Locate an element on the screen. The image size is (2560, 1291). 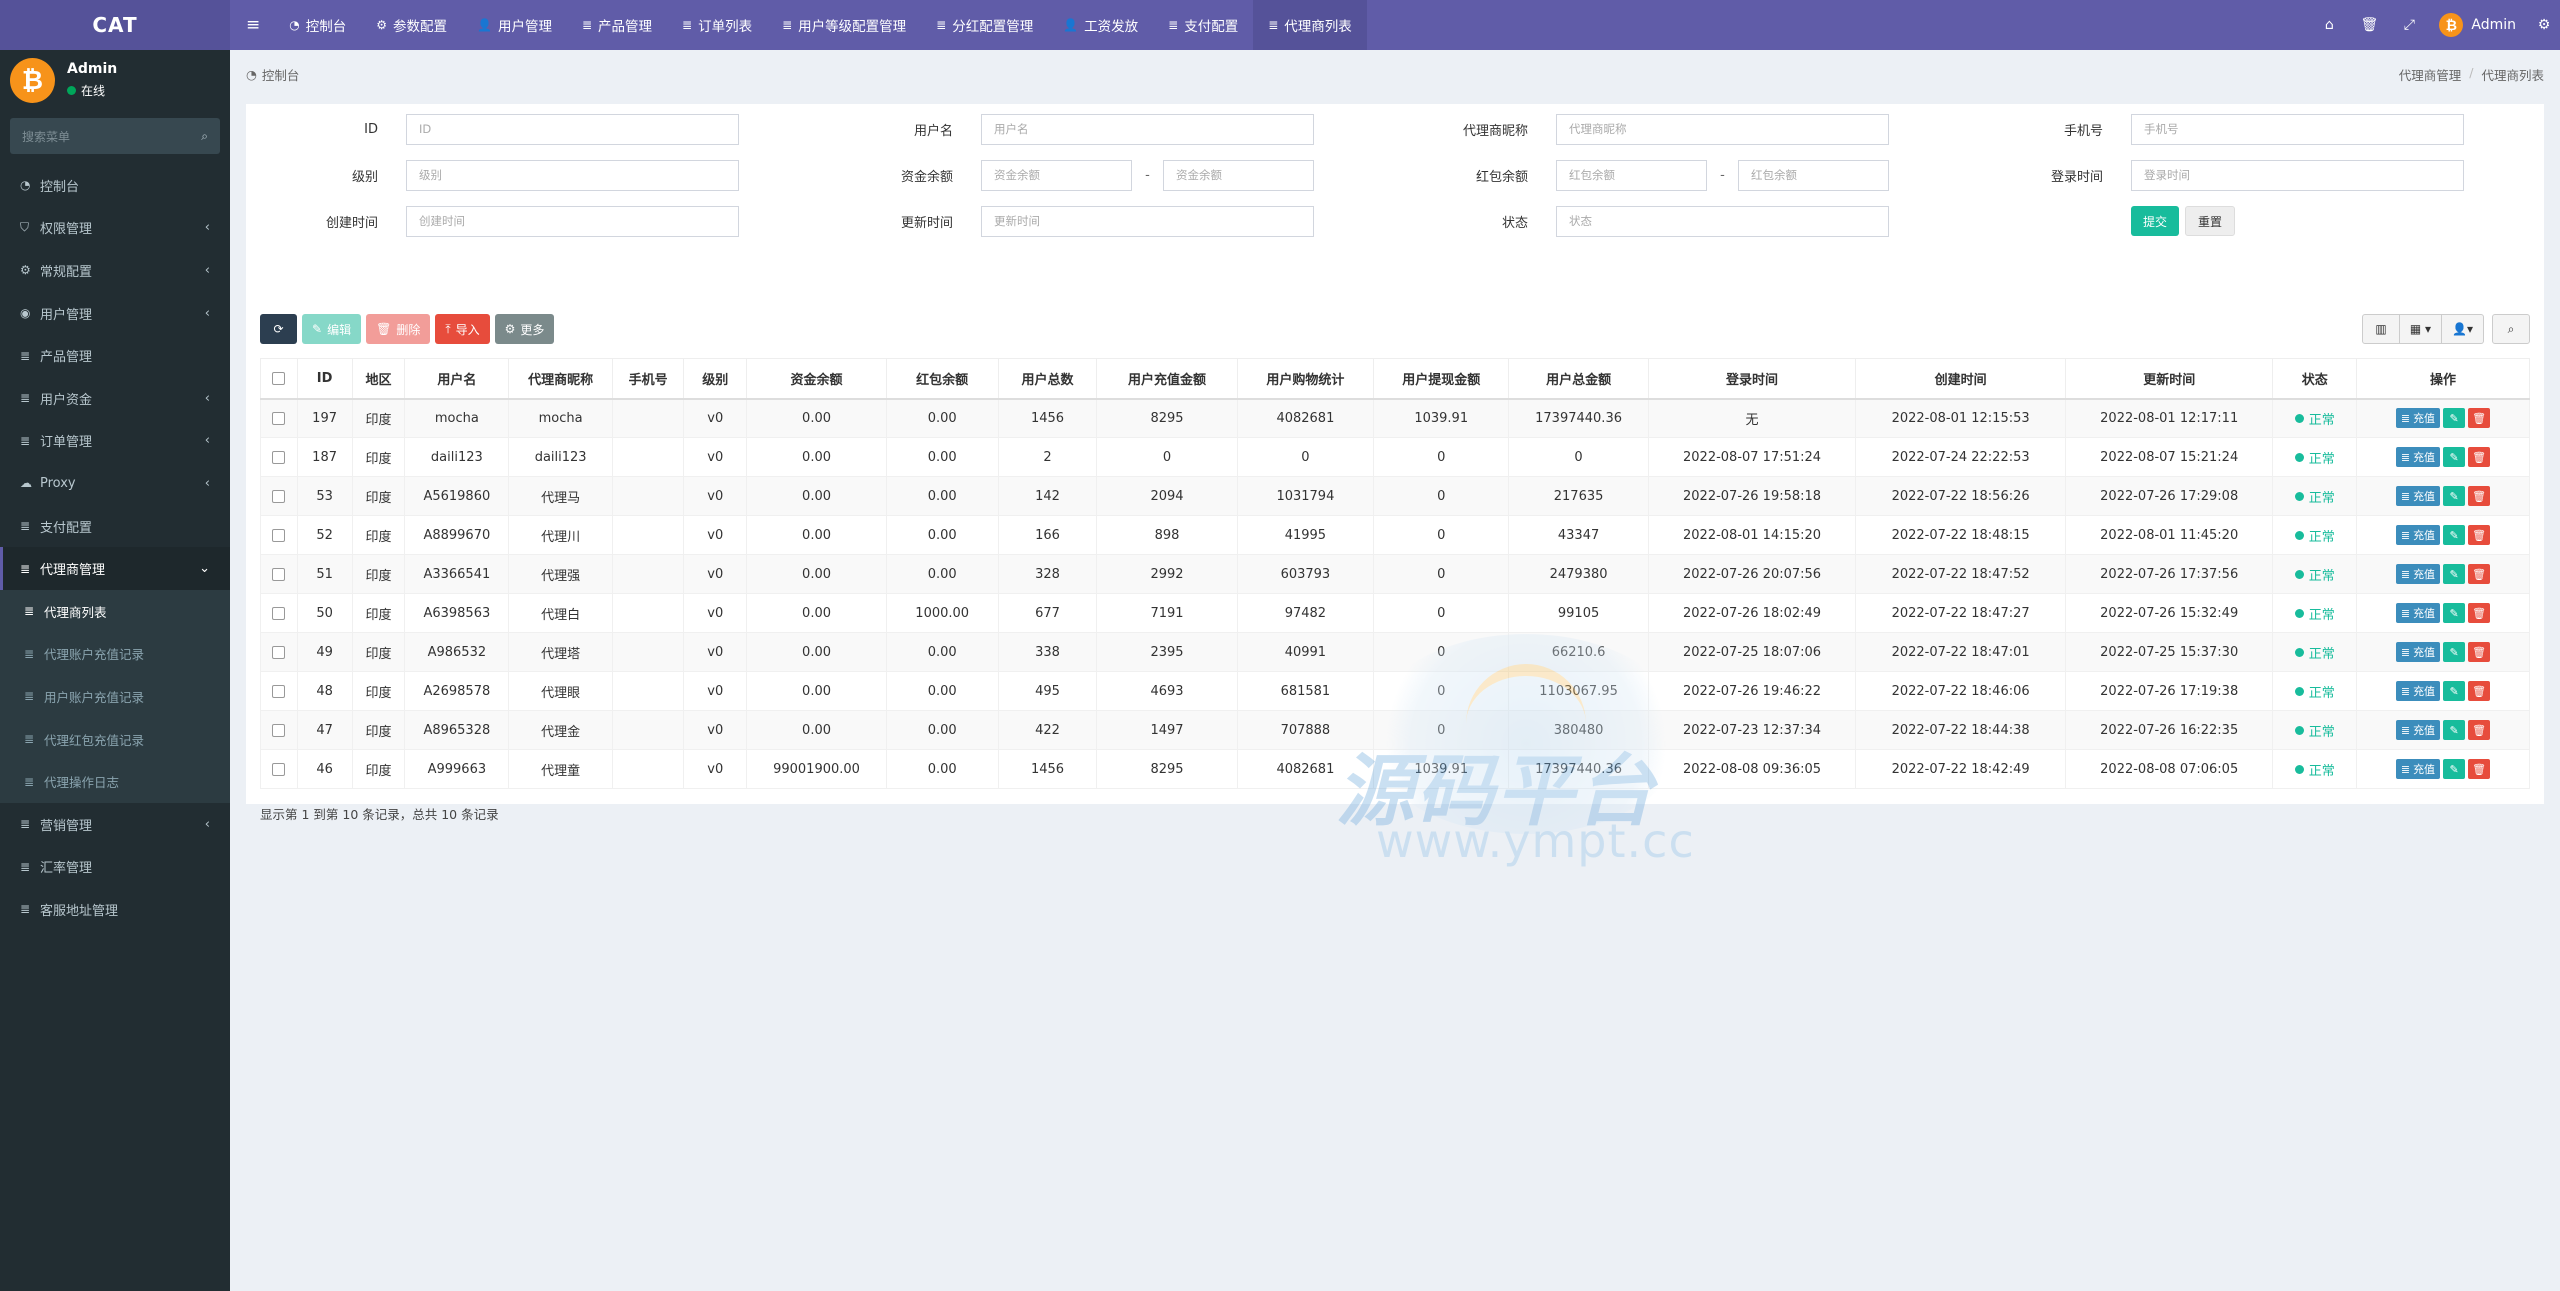
search-toggle-button: ⌕ is located at coordinates (2511, 329).